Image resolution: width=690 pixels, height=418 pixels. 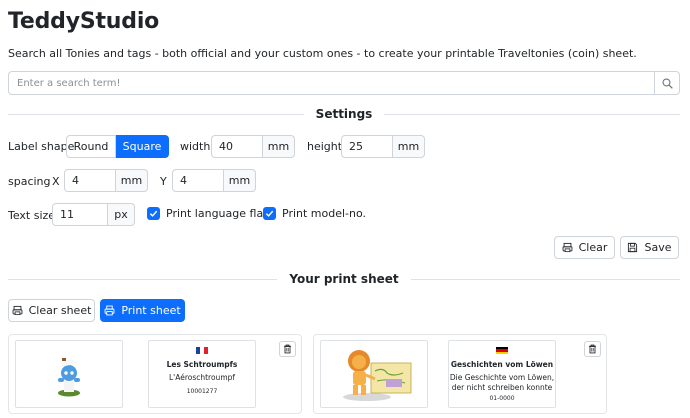 I want to click on shape-square-option: Square, so click(x=142, y=146).